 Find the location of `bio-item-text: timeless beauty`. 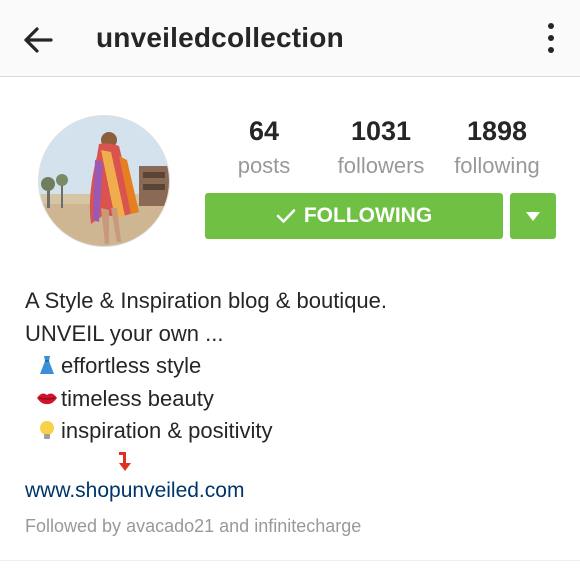

bio-item-text: timeless beauty is located at coordinates (137, 398).